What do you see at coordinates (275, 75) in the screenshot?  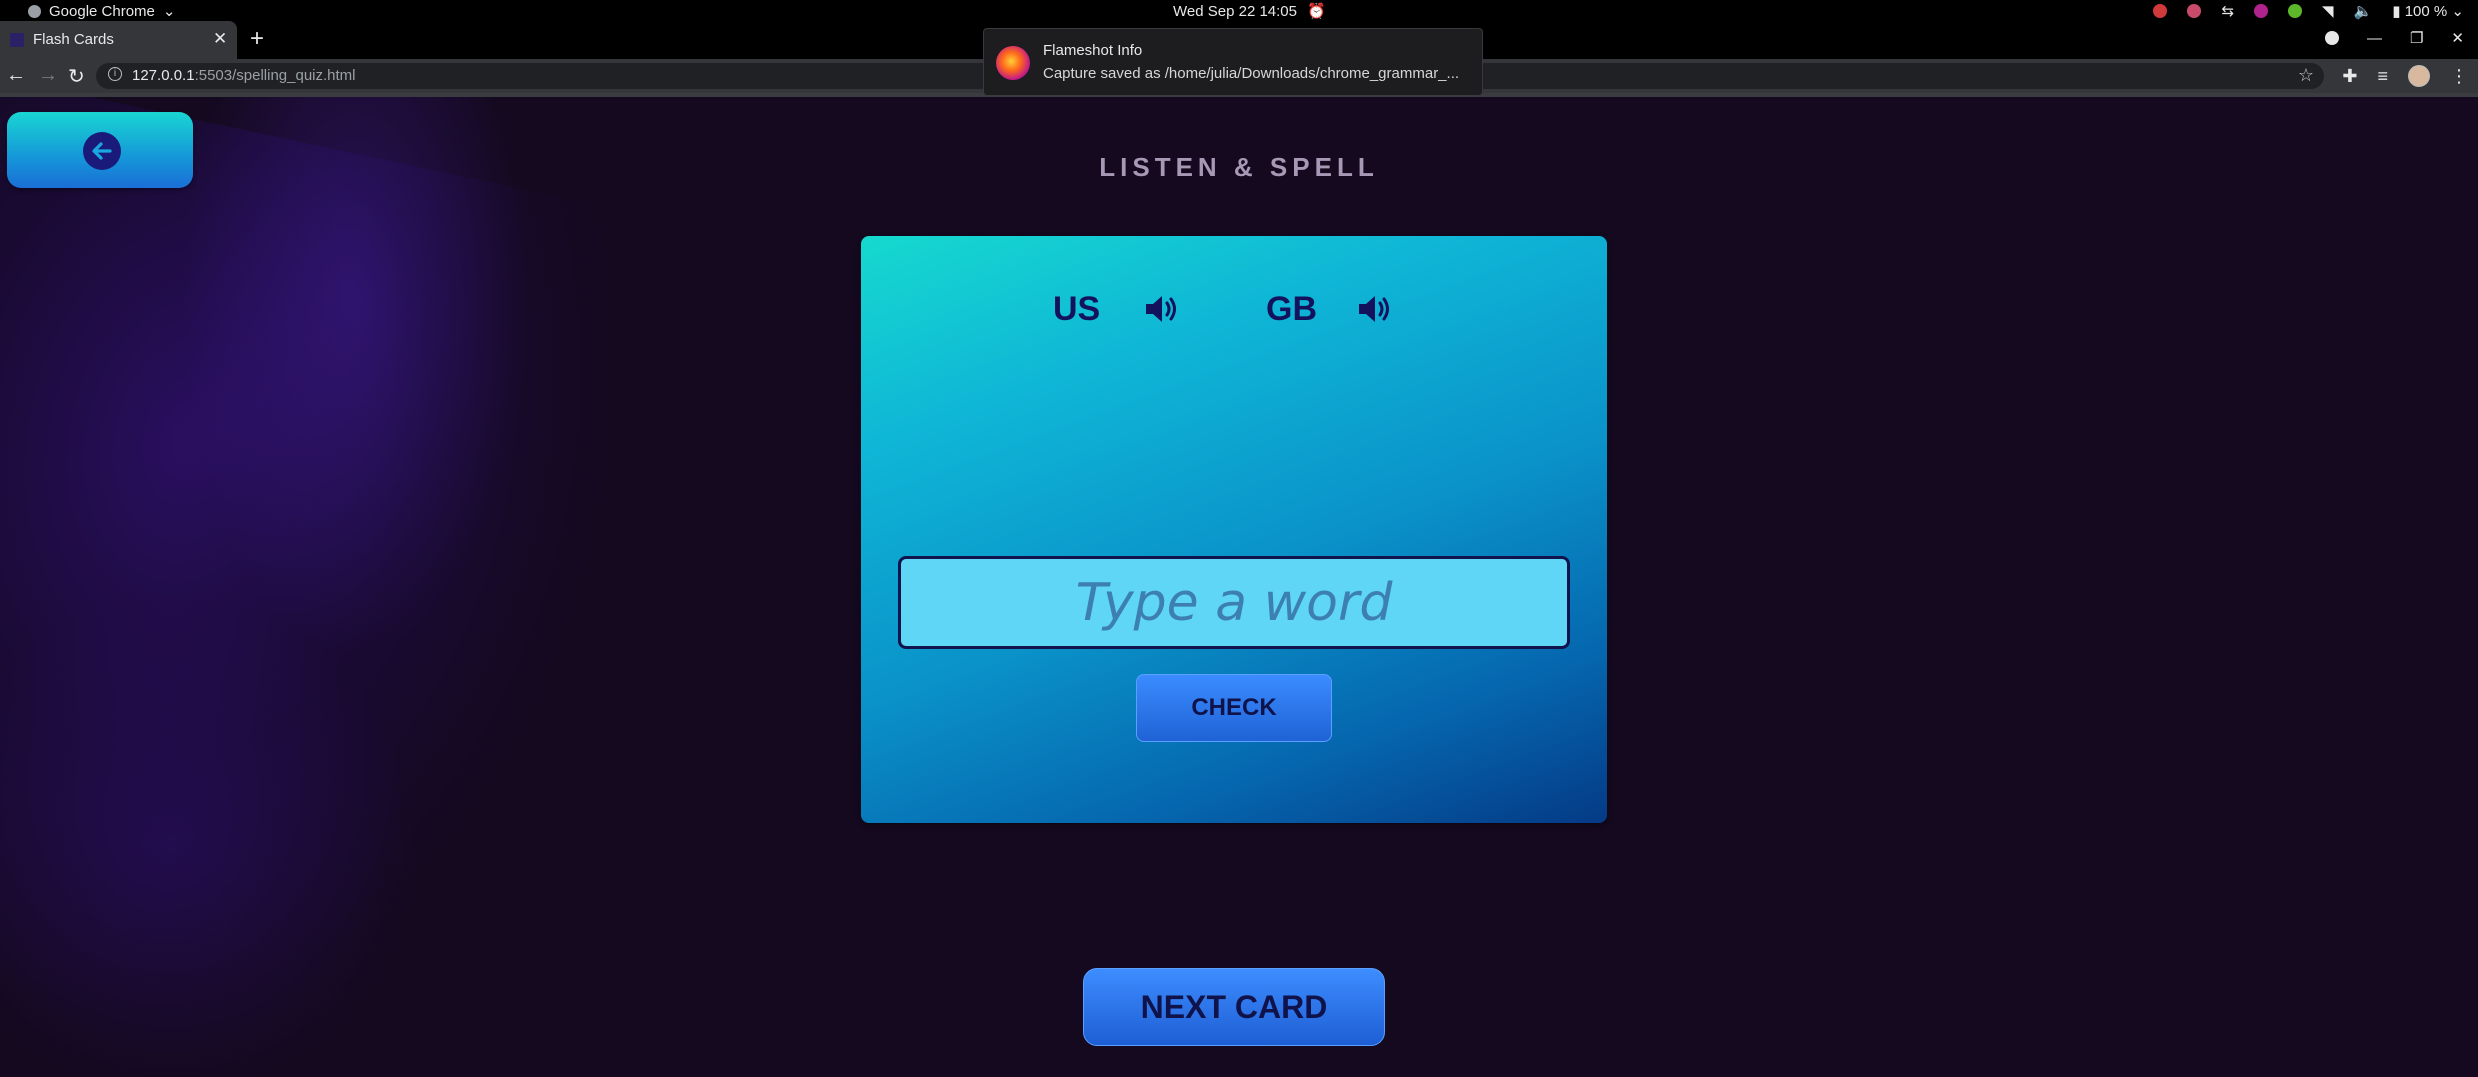 I see `url-path: :5503/spelling_quiz.html` at bounding box center [275, 75].